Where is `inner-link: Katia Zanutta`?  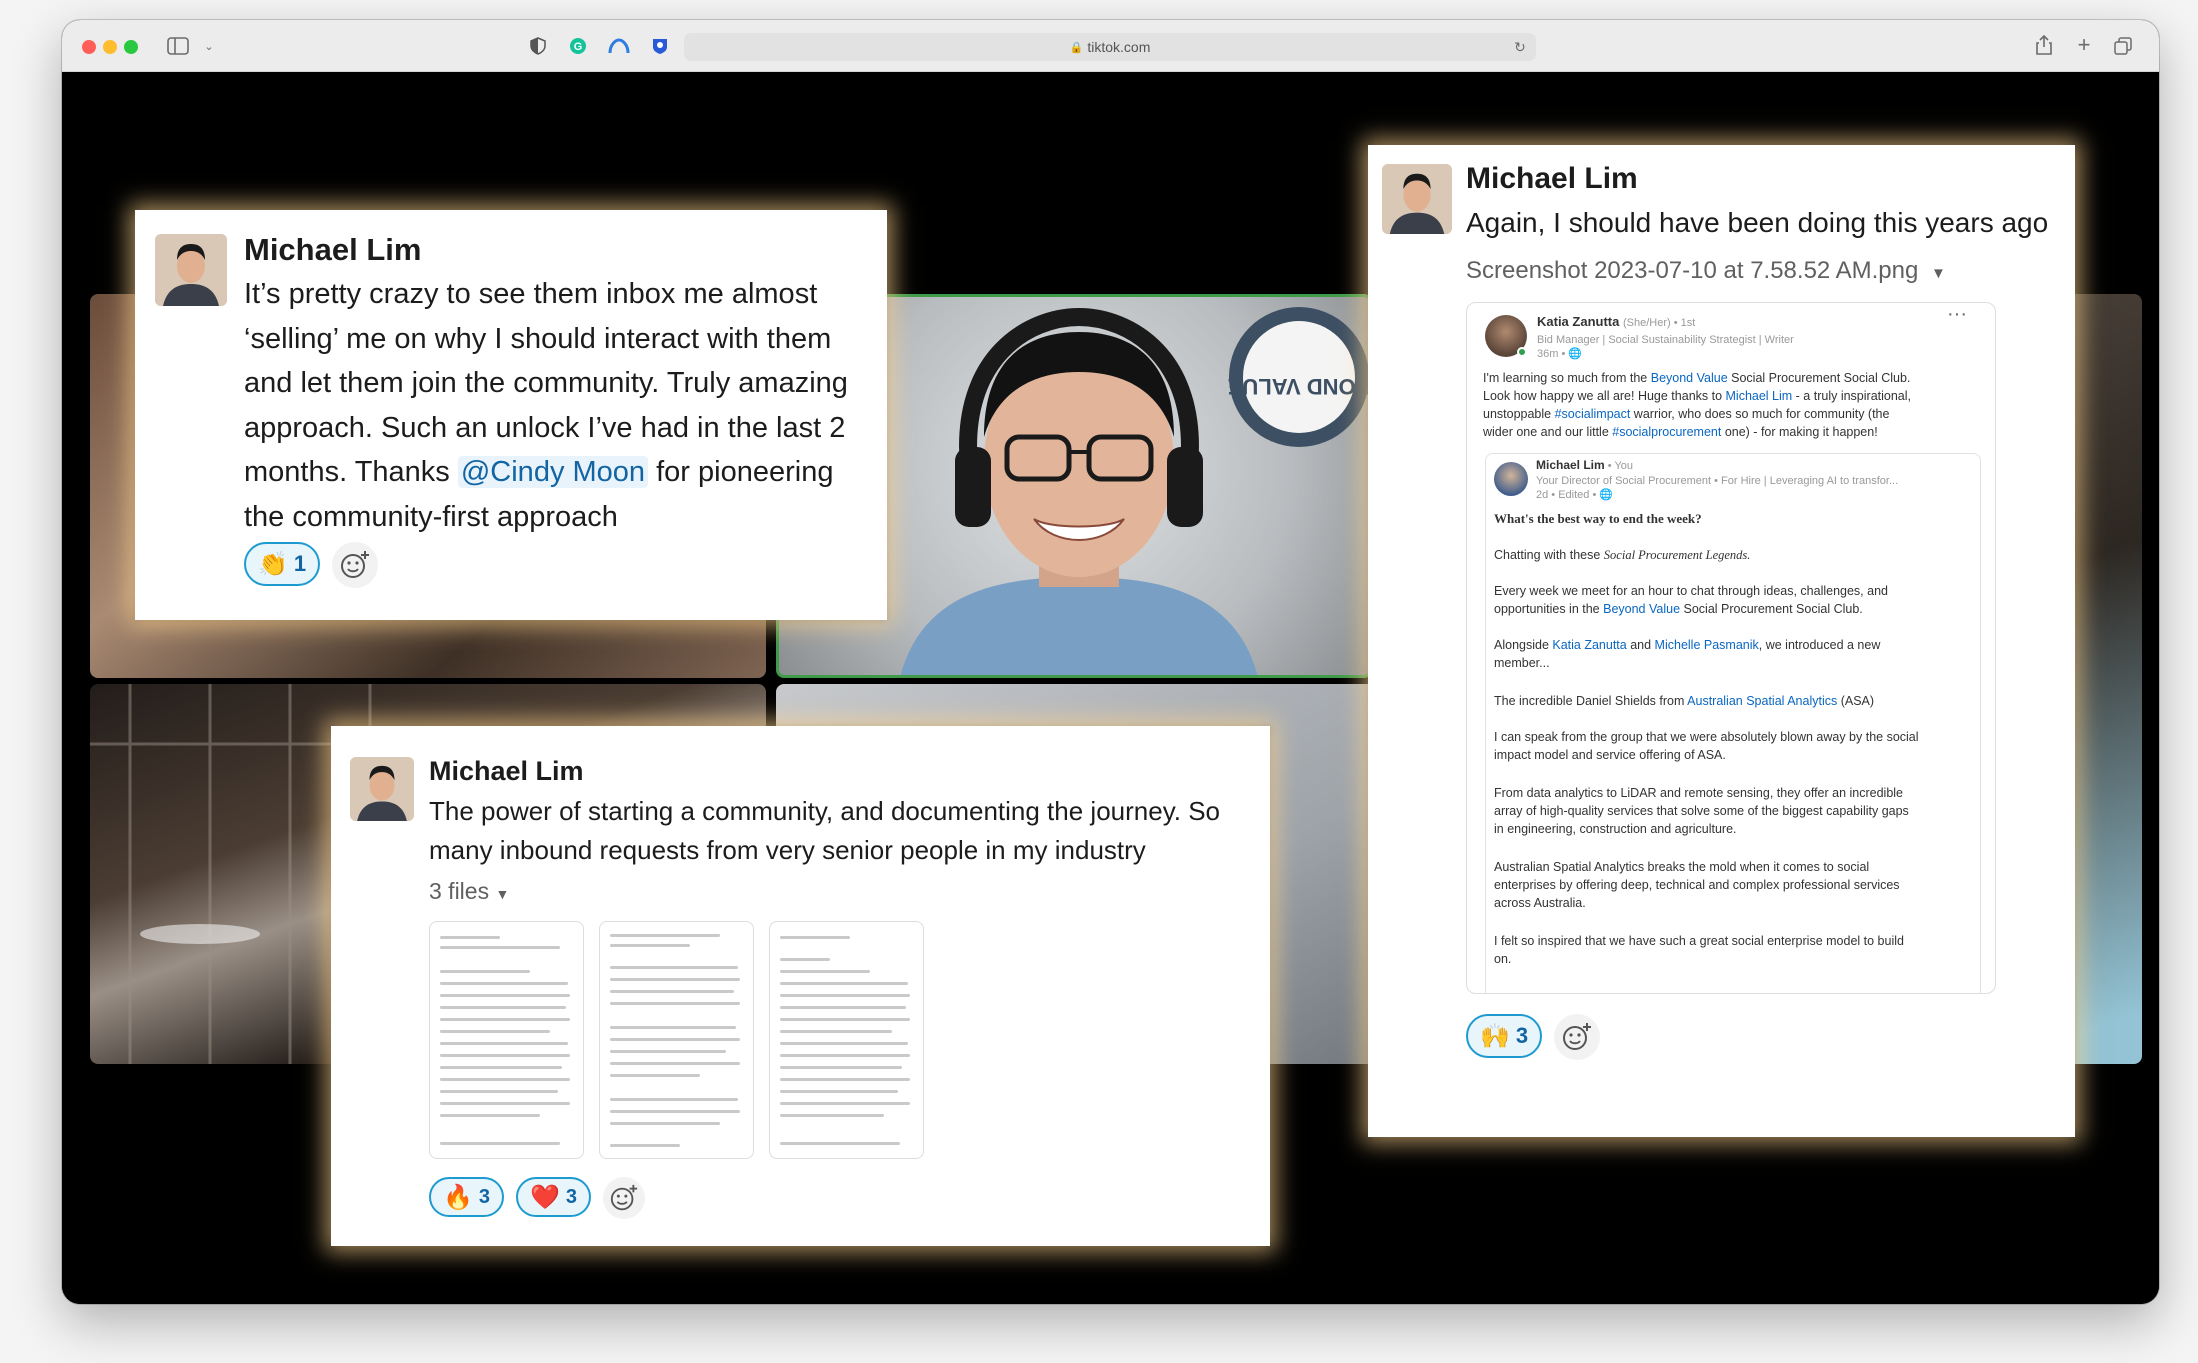 inner-link: Katia Zanutta is located at coordinates (1589, 645).